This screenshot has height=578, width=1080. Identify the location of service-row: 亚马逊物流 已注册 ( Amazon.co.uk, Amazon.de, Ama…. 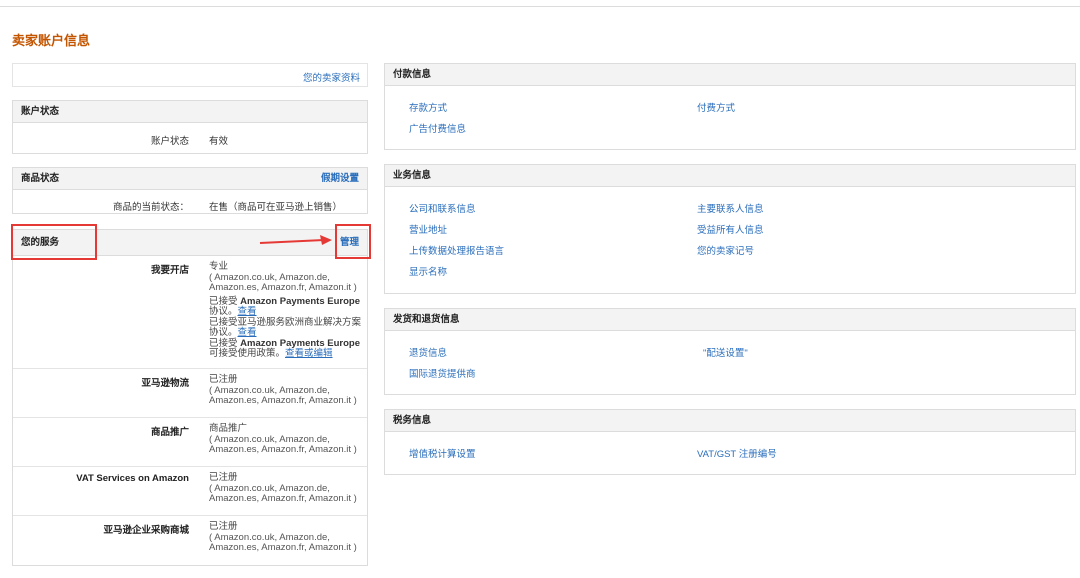
(190, 393).